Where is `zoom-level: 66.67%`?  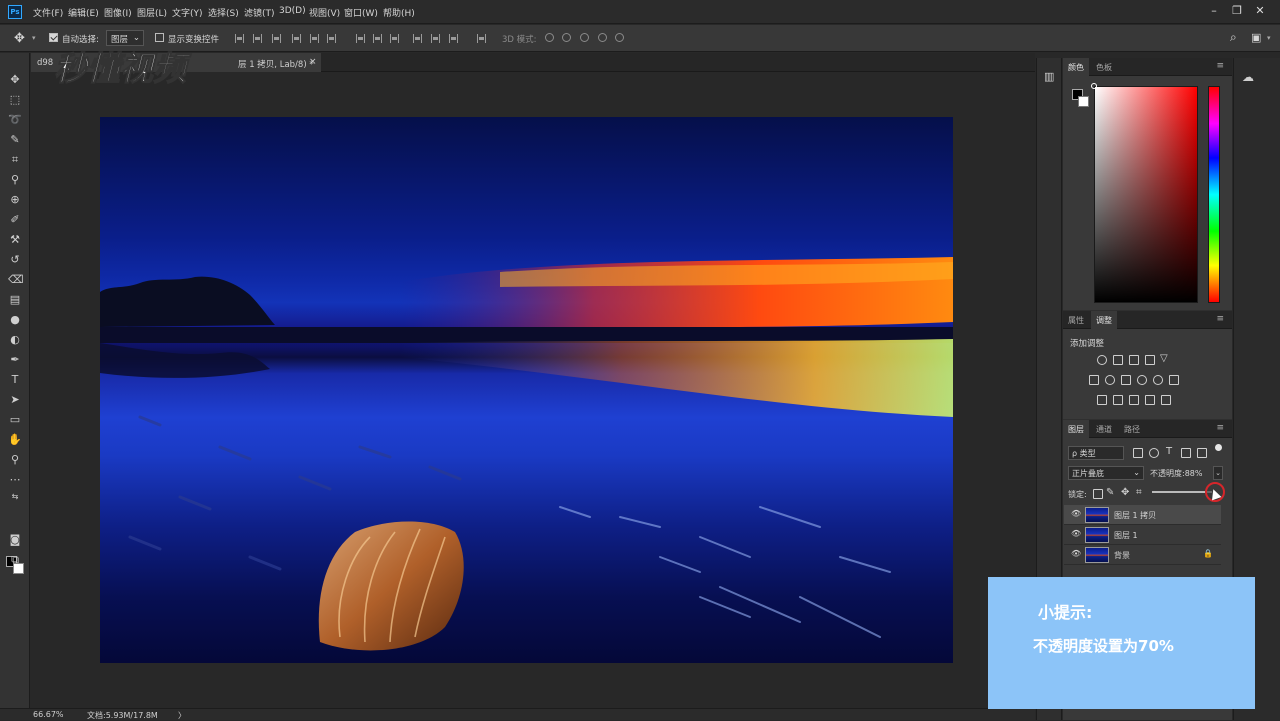
zoom-level: 66.67% is located at coordinates (48, 714).